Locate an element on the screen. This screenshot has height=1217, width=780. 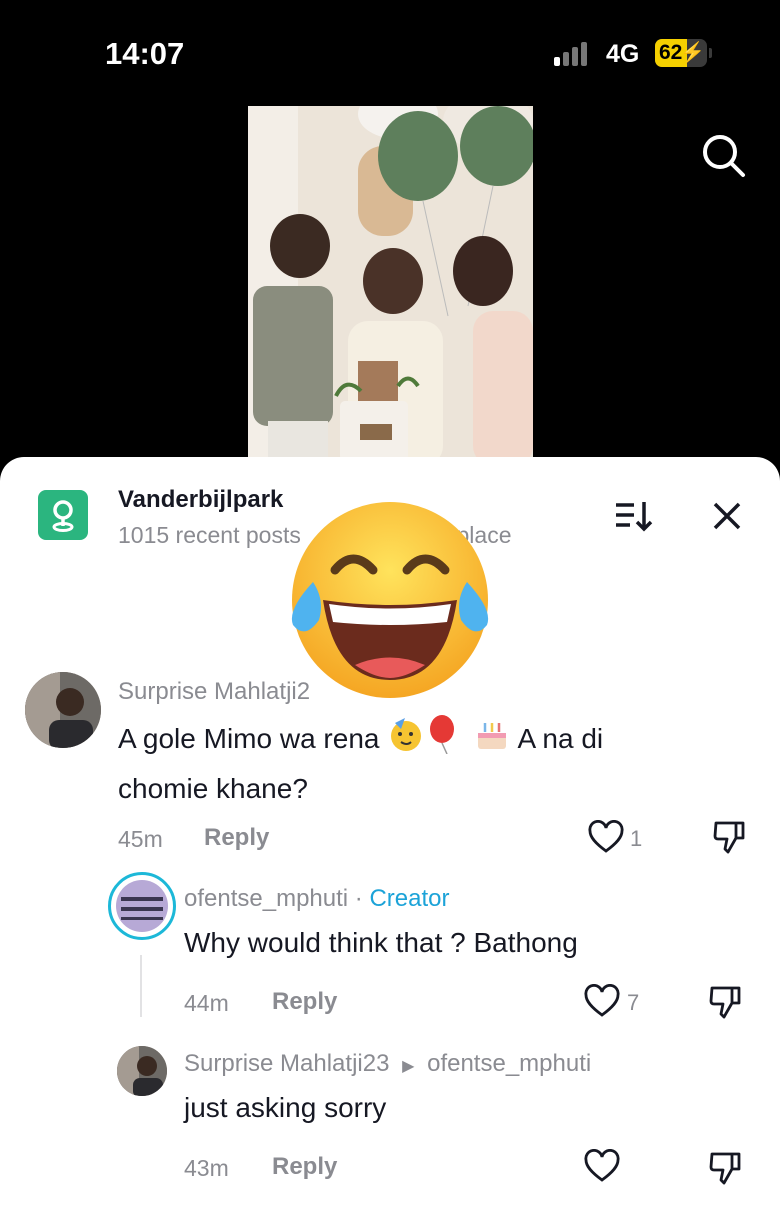
party-face-emoji is located at coordinates (406, 740).